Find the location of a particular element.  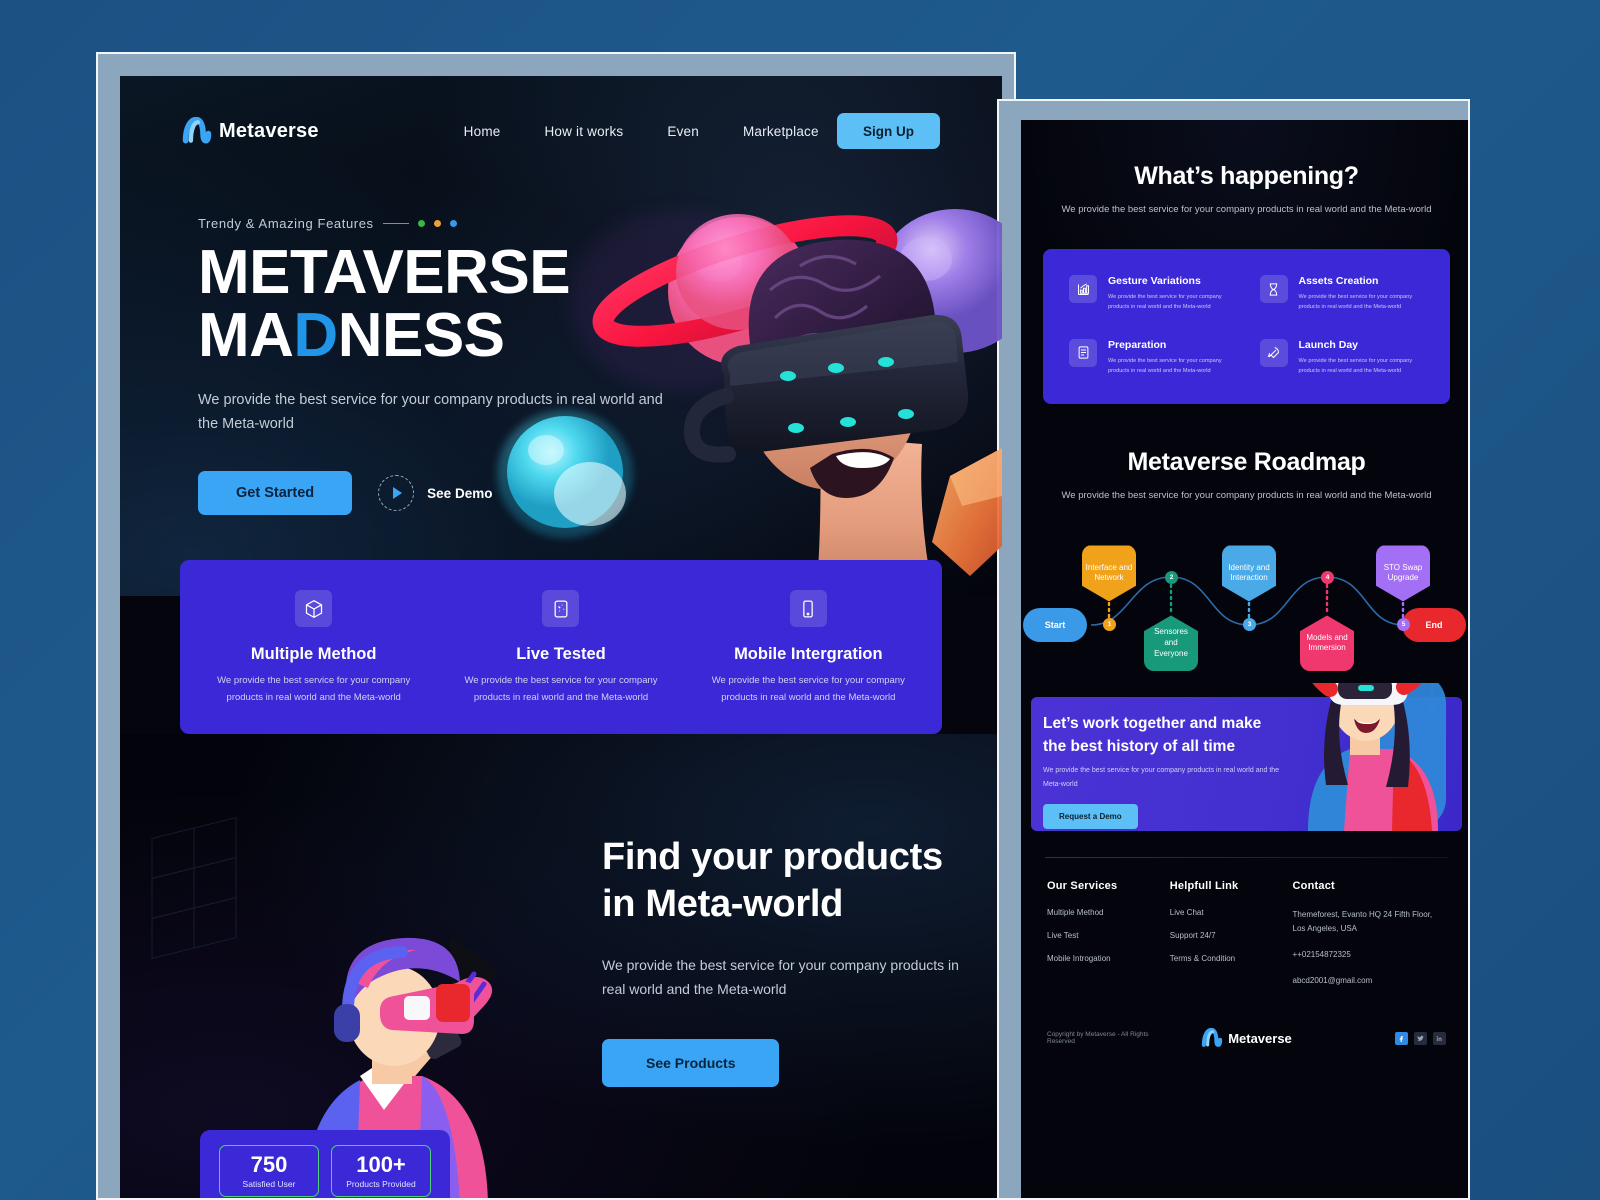

roadmap-node-label: Sensores and Everyone is located at coordinates (1171, 642).